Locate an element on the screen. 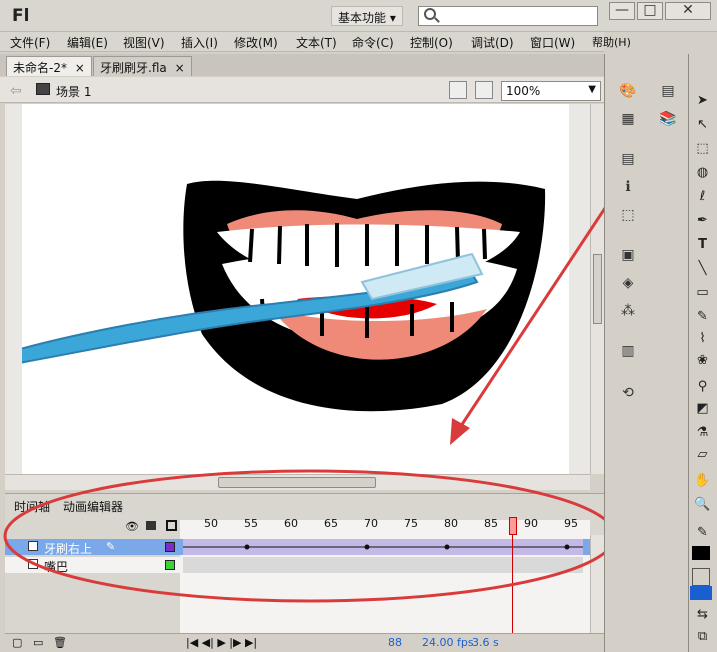 Image resolution: width=717 pixels, height=652 pixels. selection-tool-icon: ➤ is located at coordinates (702, 100).